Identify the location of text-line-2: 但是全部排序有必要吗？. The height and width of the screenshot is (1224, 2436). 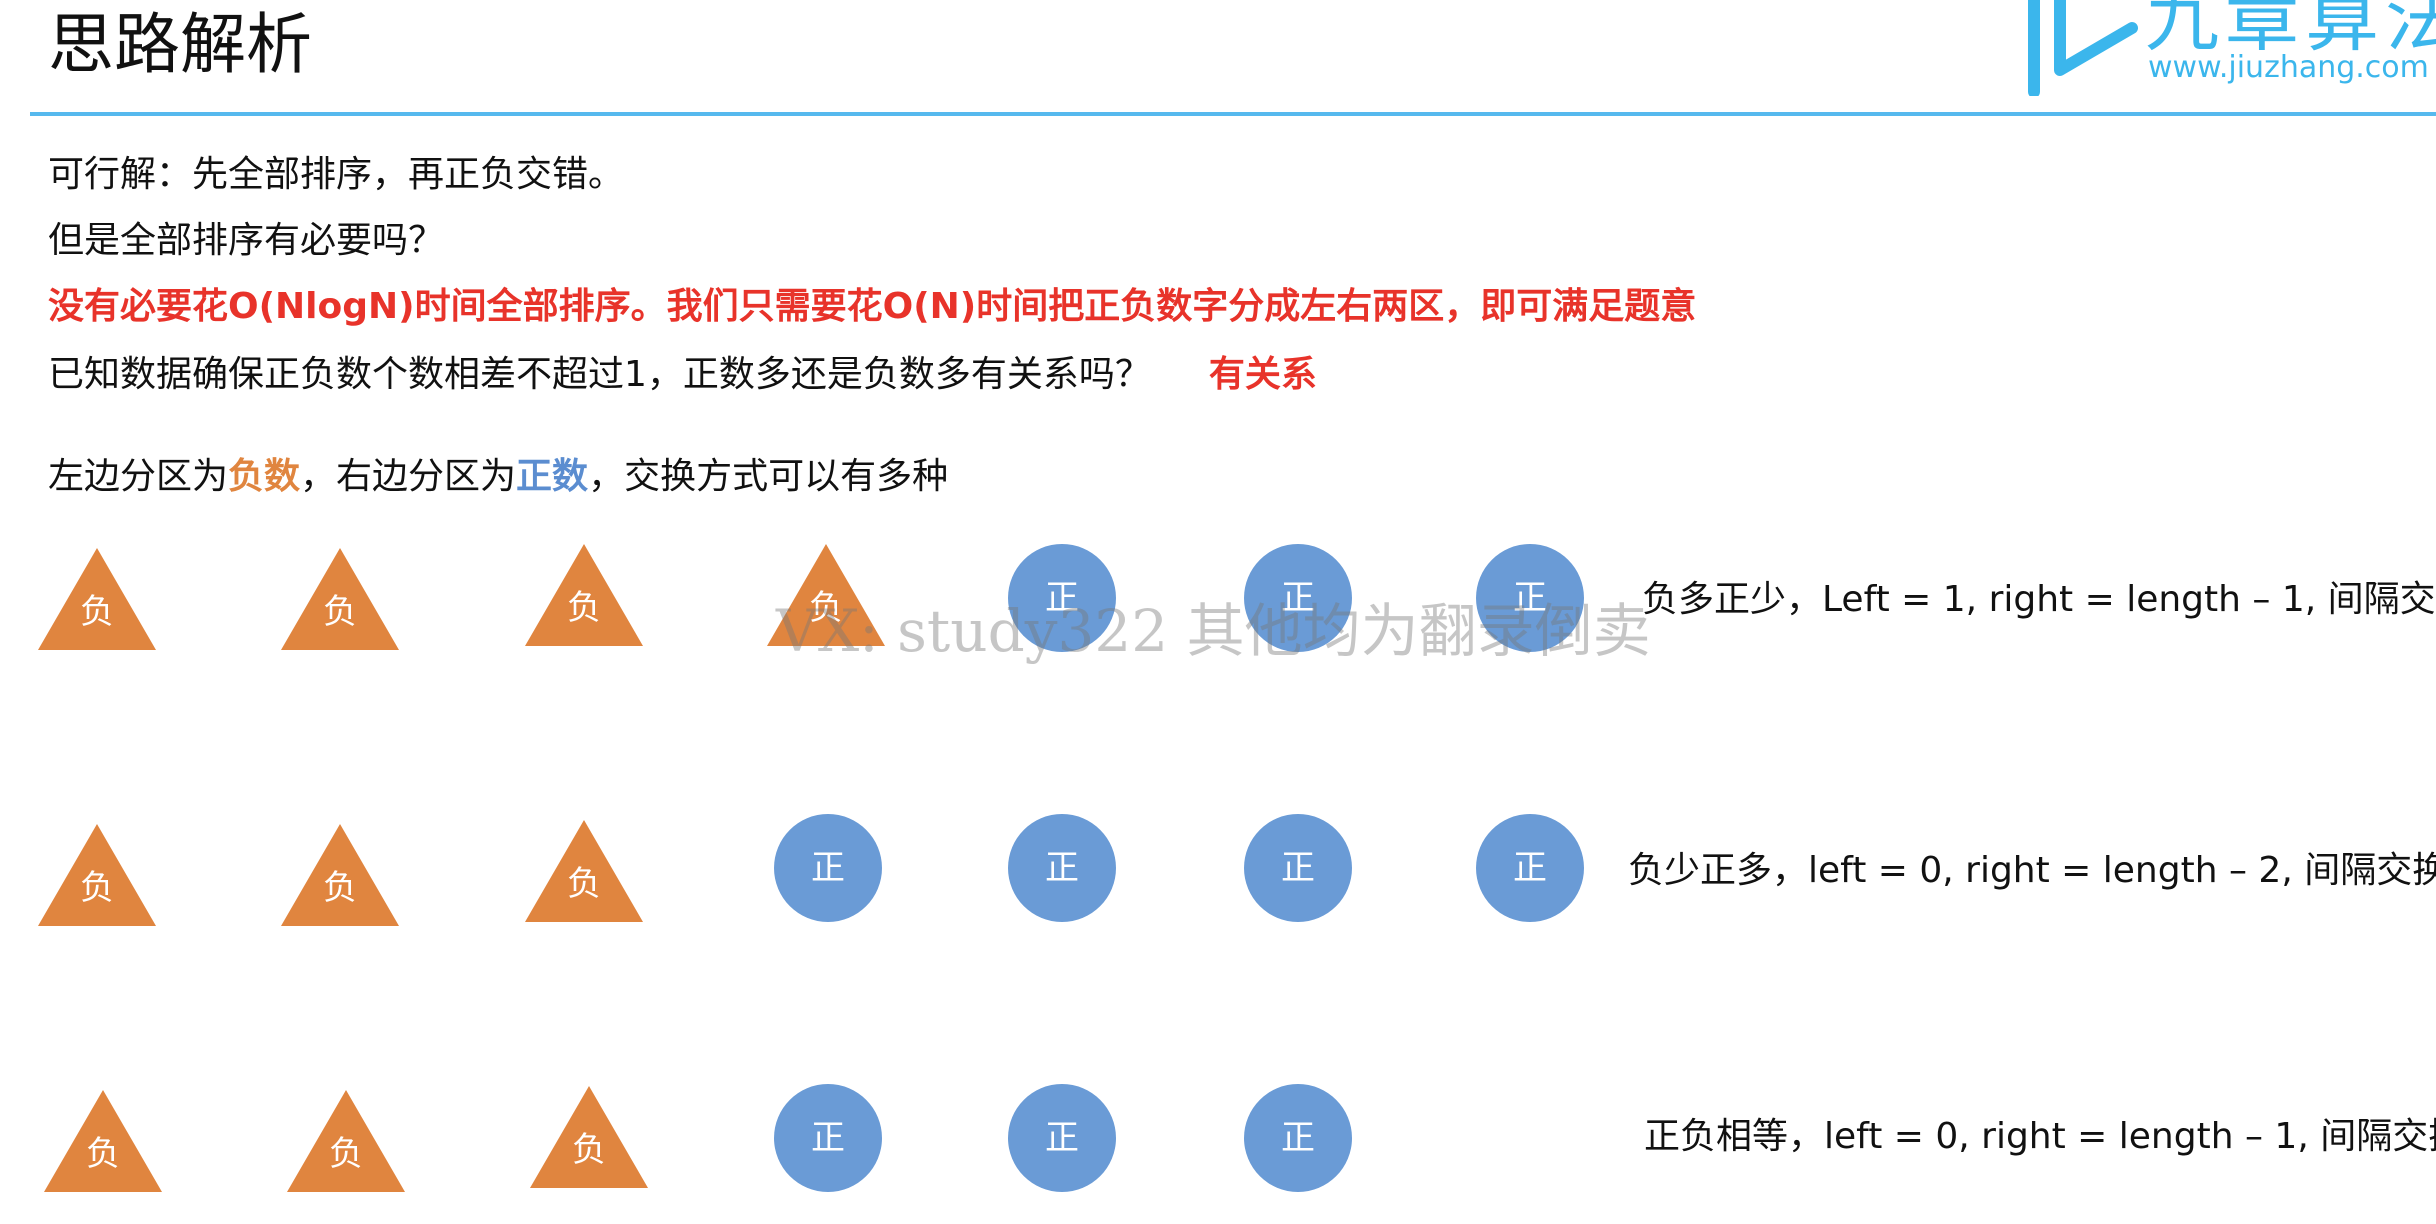
(246, 240).